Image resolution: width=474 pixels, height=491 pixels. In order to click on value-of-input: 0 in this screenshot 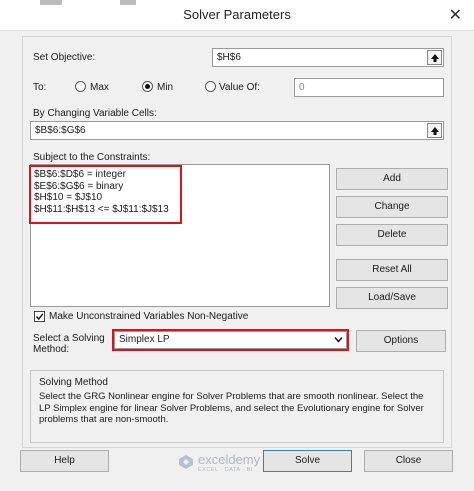, I will do `click(369, 87)`.